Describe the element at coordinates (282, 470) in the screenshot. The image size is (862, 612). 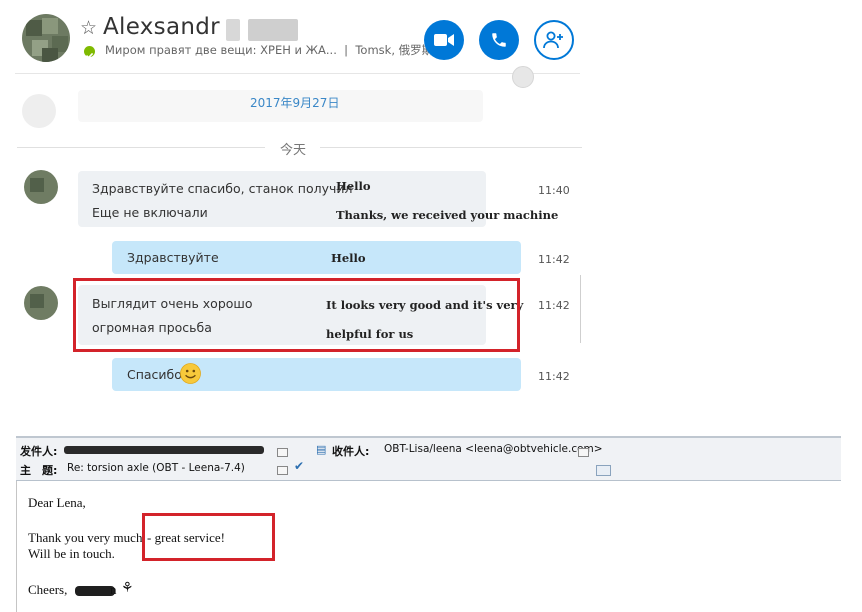
I see `attachment-card-icon` at that location.